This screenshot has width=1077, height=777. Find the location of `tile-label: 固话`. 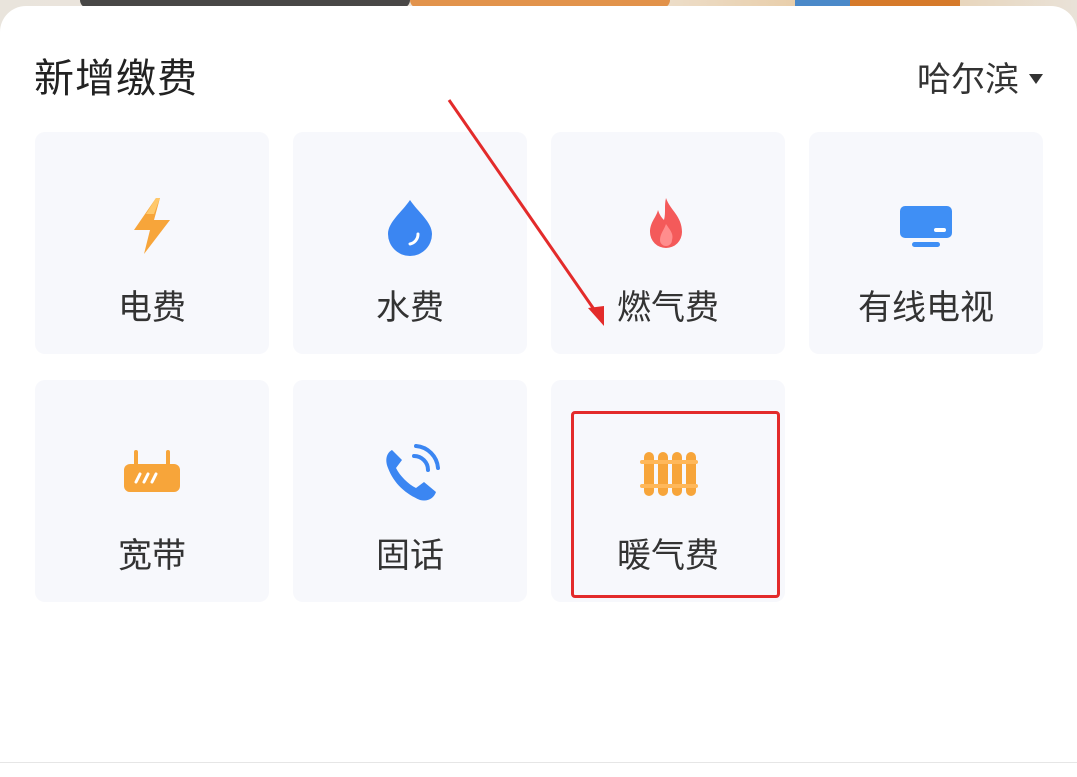

tile-label: 固话 is located at coordinates (410, 556).